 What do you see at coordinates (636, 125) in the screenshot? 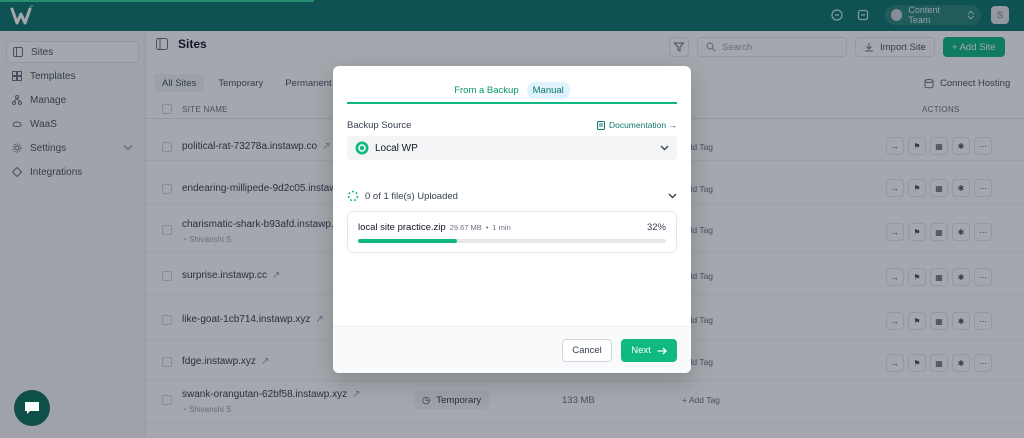
I see `documentation-link: Documentation →` at bounding box center [636, 125].